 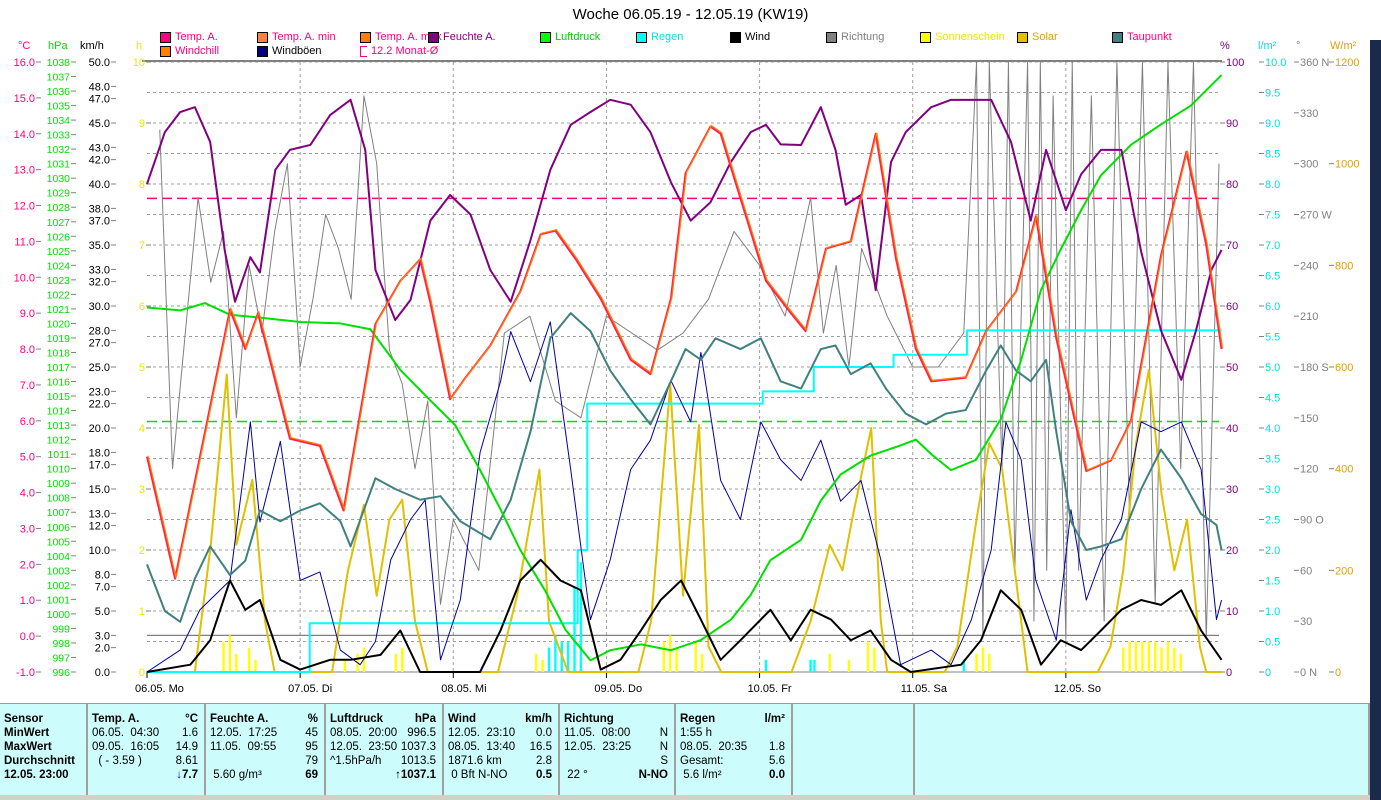 I want to click on stats-row: 22 ° N-NO, so click(x=616, y=775).